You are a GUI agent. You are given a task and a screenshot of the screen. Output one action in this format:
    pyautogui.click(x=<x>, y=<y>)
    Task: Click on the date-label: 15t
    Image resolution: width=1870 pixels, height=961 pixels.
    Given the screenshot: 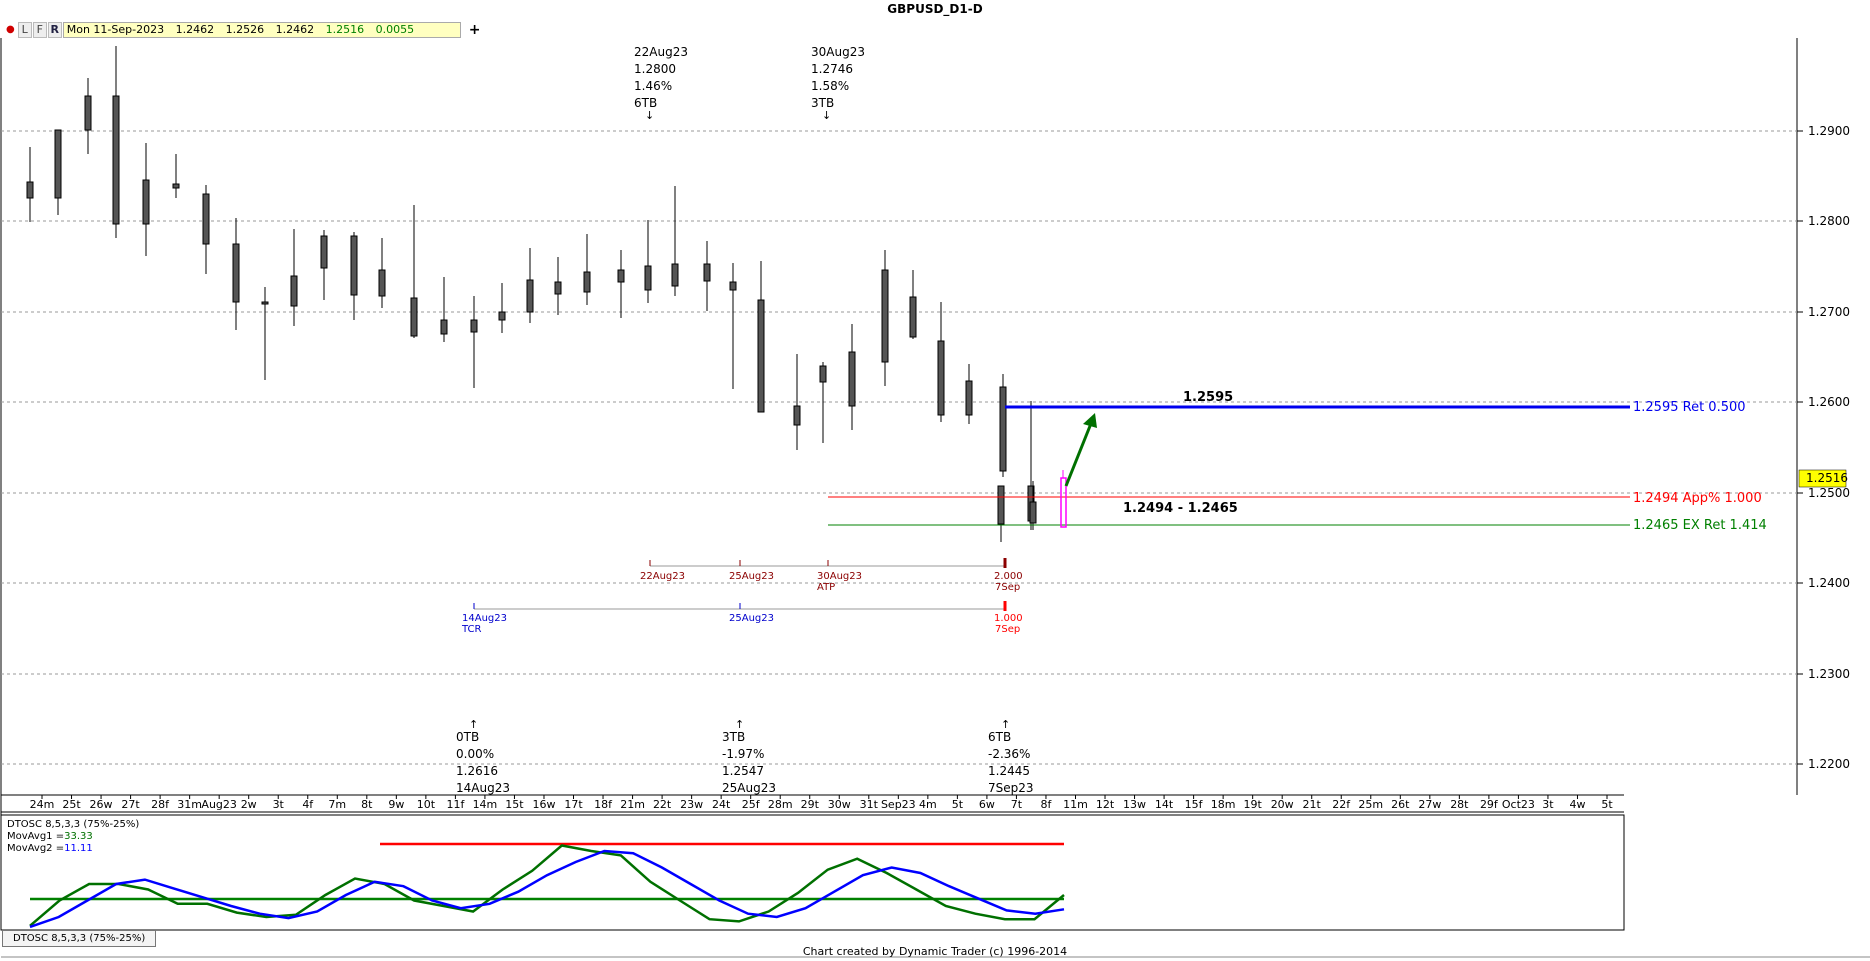 What is the action you would take?
    pyautogui.click(x=514, y=804)
    